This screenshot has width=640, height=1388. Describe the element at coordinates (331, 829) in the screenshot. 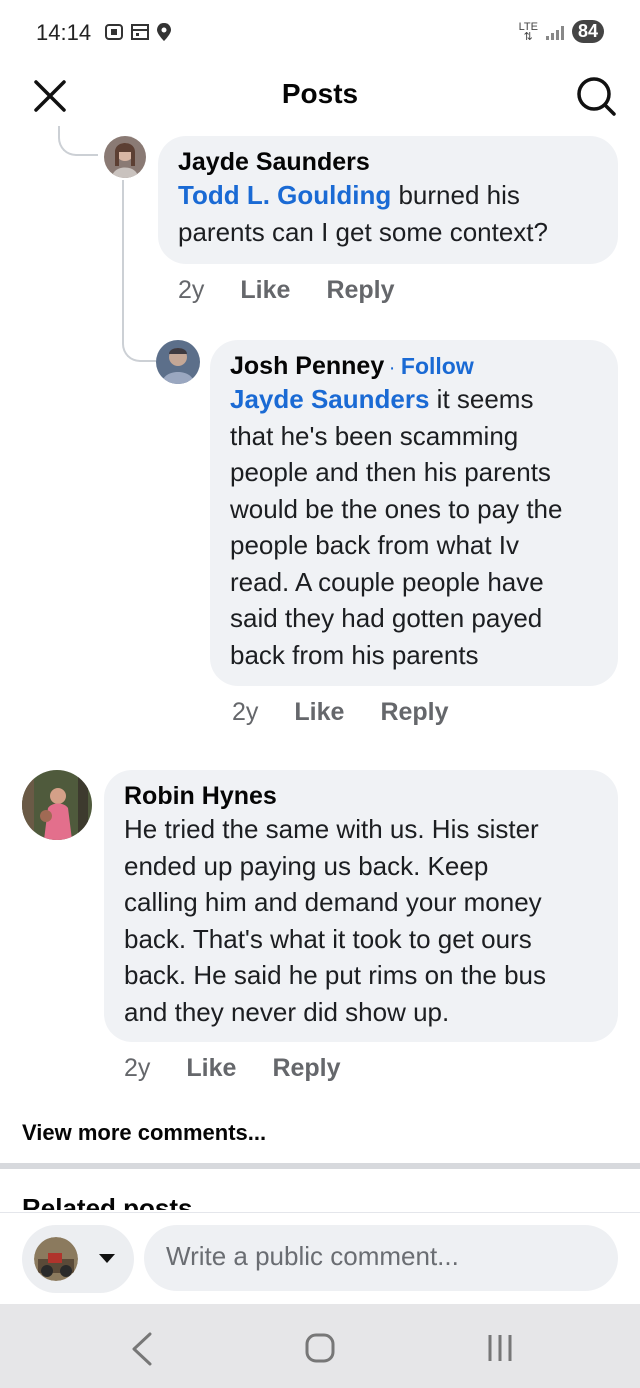

I see `comment-text-line: He tried the same with us. His sister` at that location.